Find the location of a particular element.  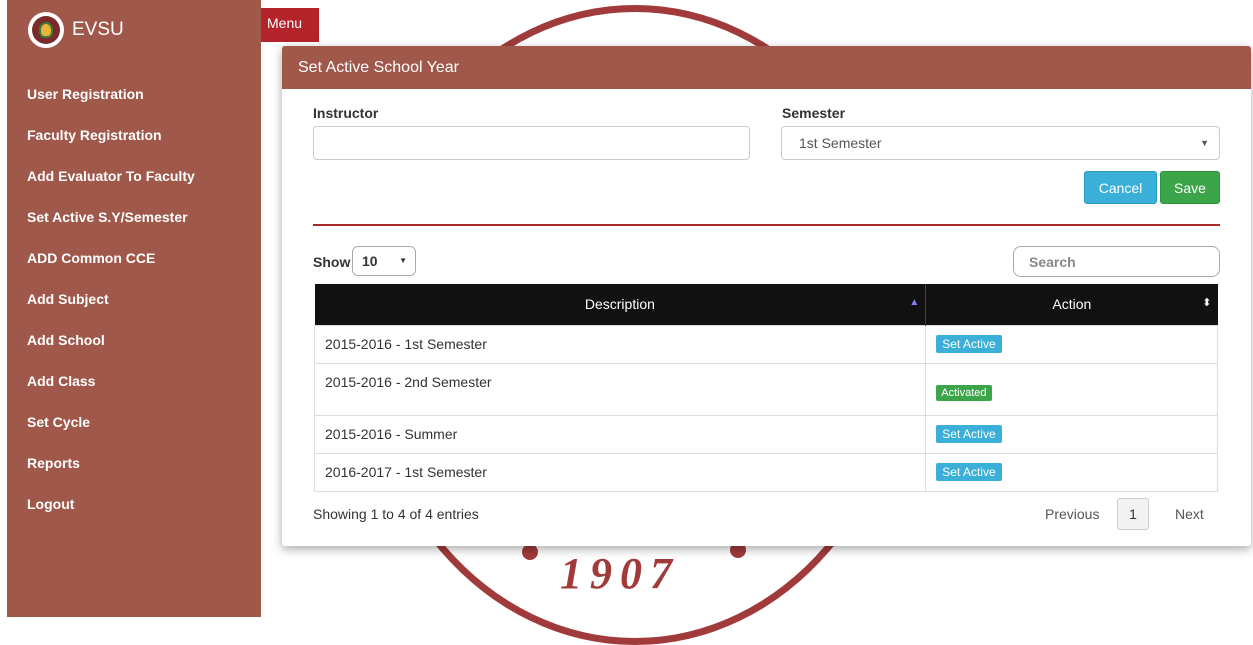

next-page-link: Next is located at coordinates (1189, 514).